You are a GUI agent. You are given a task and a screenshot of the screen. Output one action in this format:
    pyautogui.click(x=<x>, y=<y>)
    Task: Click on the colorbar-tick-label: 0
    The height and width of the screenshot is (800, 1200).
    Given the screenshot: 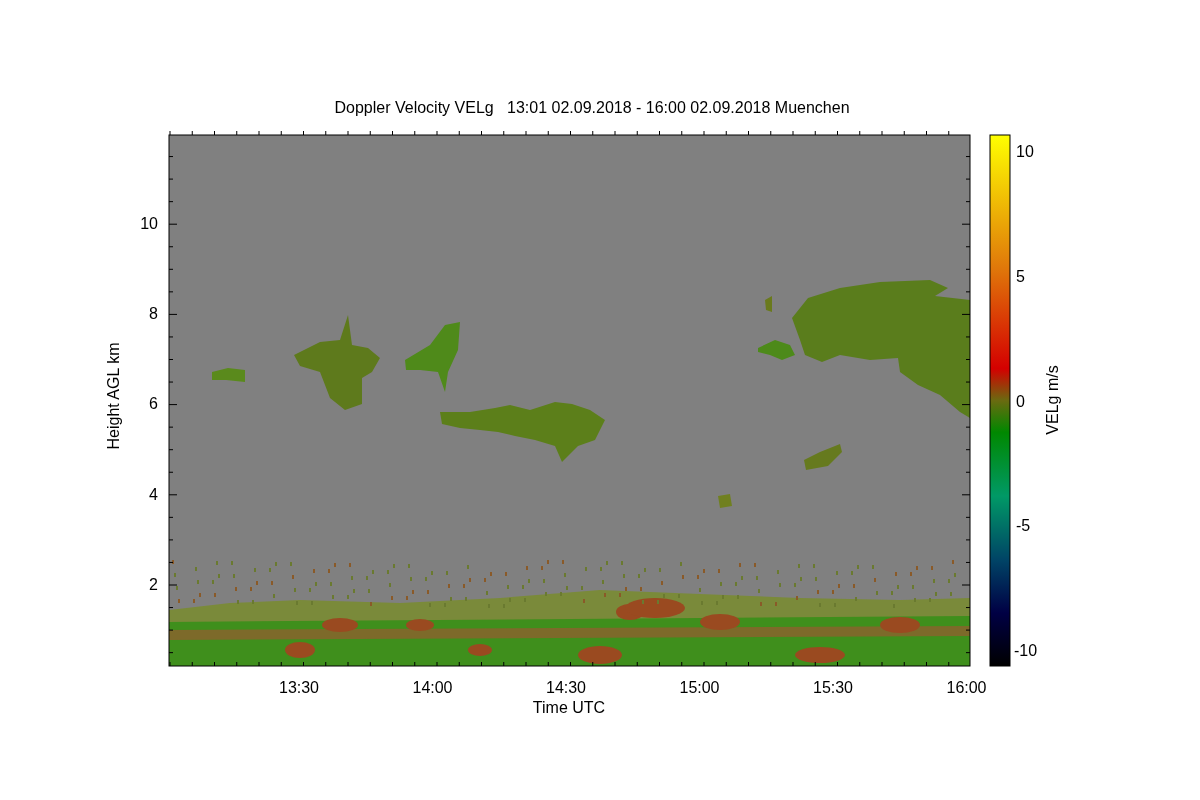 What is the action you would take?
    pyautogui.click(x=1020, y=401)
    